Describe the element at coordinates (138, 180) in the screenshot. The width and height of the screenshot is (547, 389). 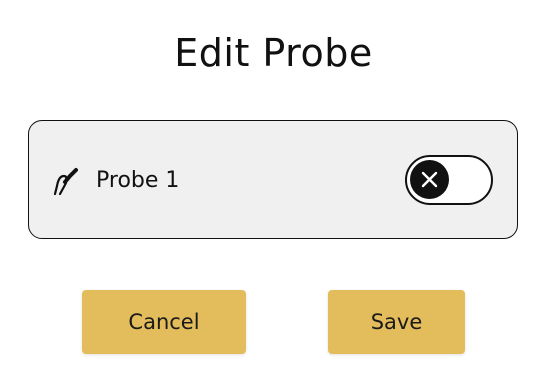
I see `probe-name-label: Probe 1` at that location.